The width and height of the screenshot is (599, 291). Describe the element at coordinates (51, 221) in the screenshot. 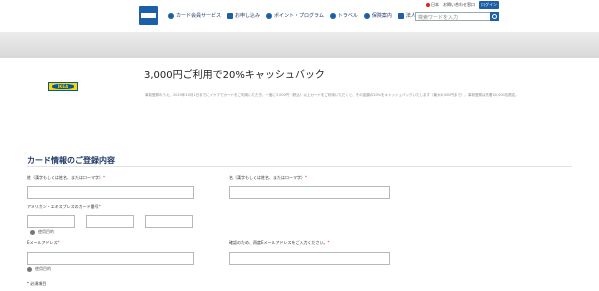

I see `card-number-part-1-input` at that location.